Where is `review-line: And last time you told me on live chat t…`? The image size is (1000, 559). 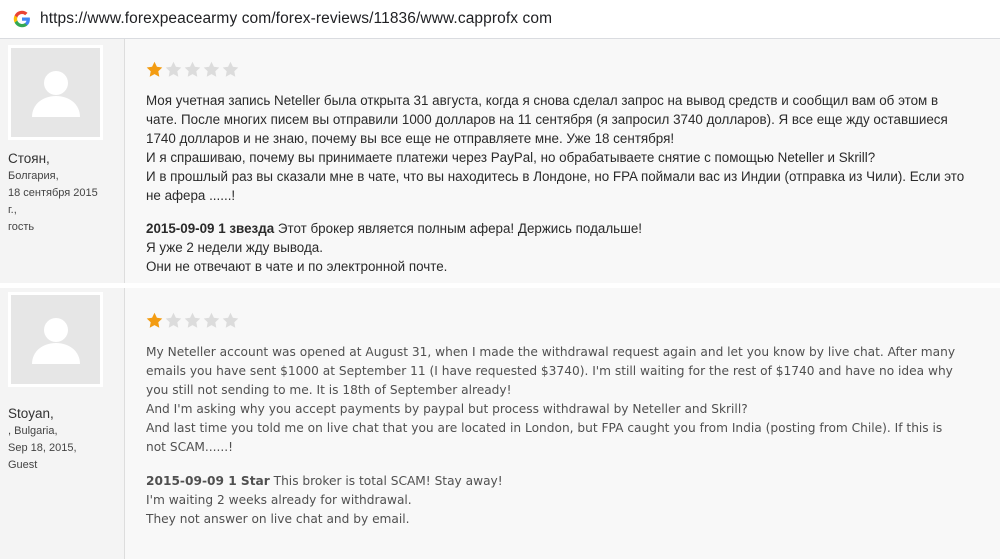
review-line: And last time you told me on live chat t… is located at coordinates (544, 428).